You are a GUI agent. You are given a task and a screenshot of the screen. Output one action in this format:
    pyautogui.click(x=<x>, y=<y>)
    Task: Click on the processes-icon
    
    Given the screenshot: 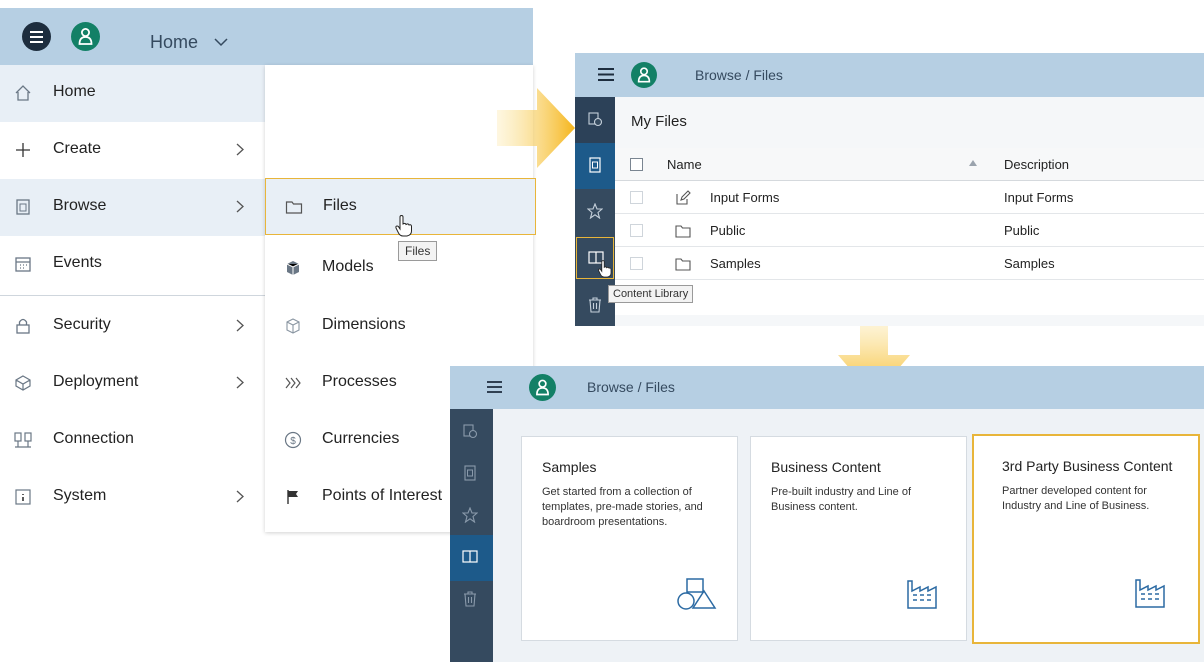 What is the action you would take?
    pyautogui.click(x=293, y=383)
    